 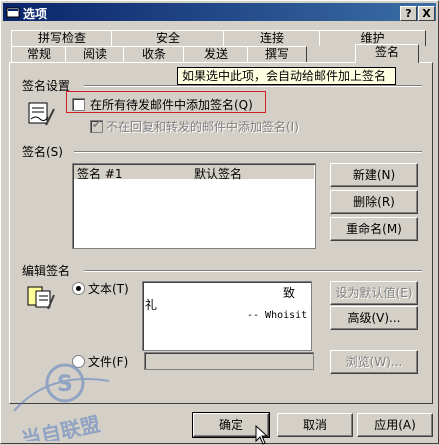 I want to click on svg-text: 当自联盟, so click(x=60, y=426).